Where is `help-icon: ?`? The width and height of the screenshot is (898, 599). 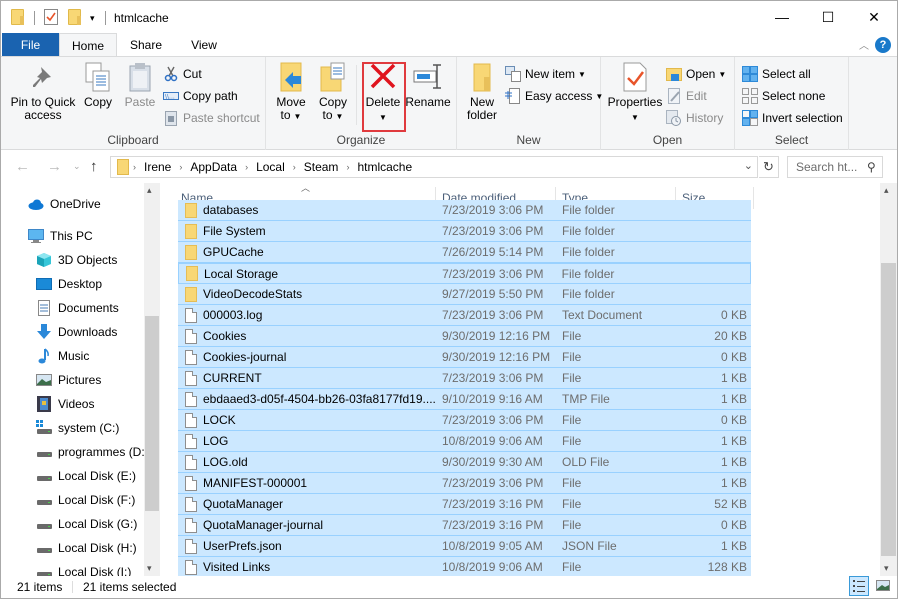
help-icon: ? is located at coordinates (883, 45).